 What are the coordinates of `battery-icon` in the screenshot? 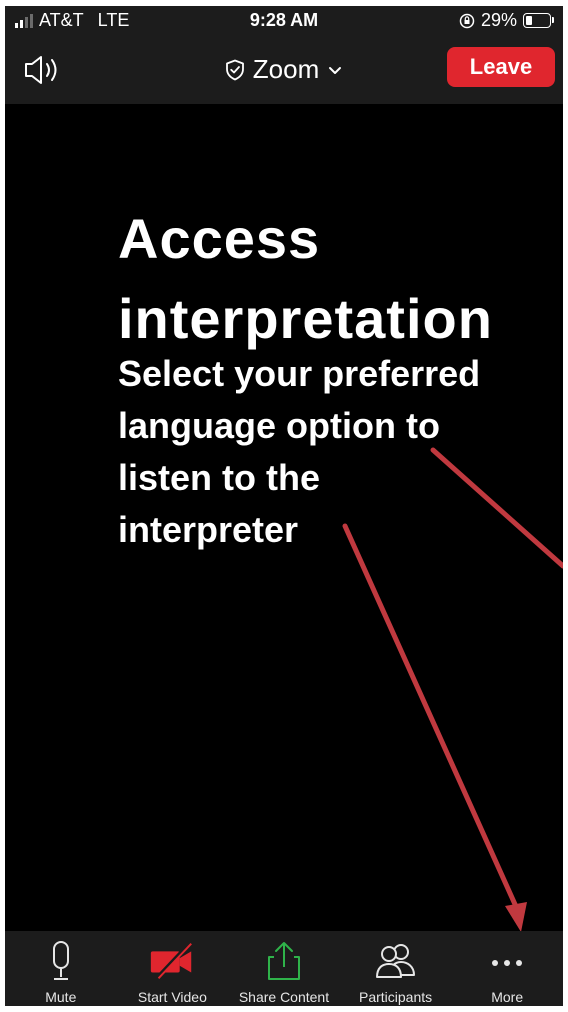 It's located at (538, 20).